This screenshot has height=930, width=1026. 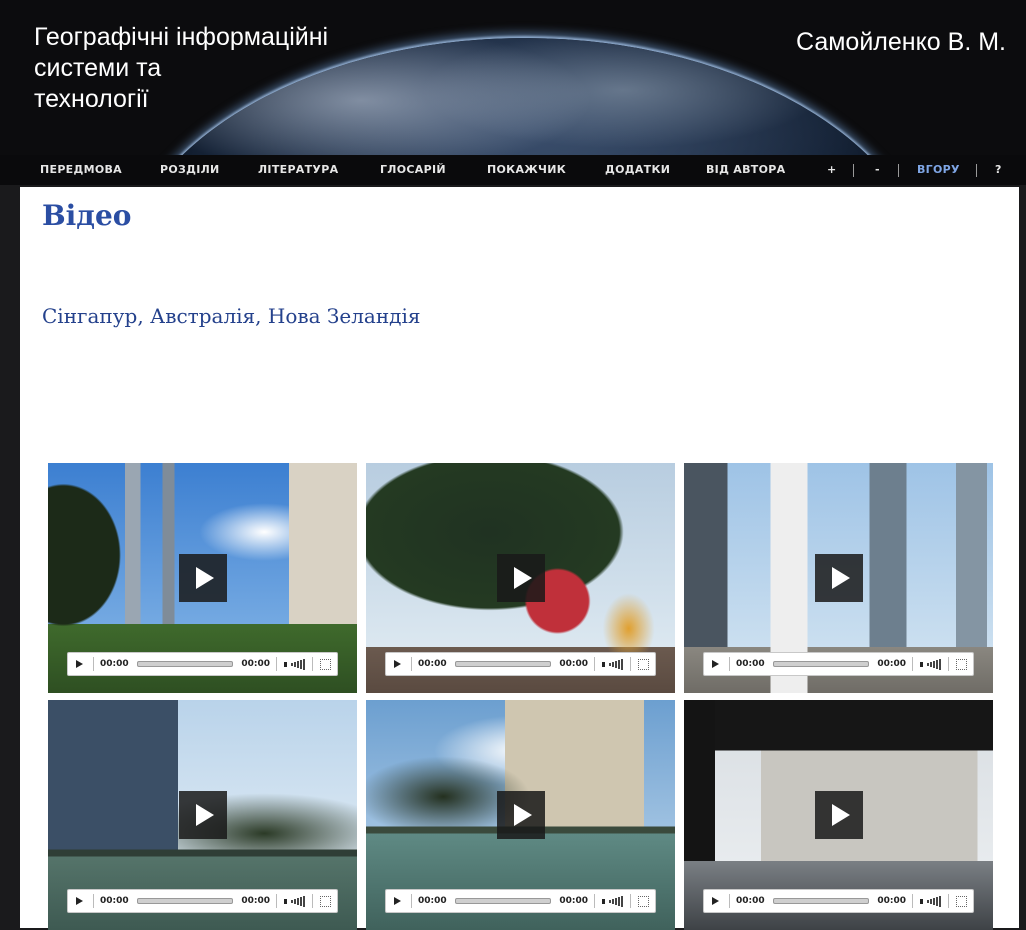 What do you see at coordinates (413, 170) in the screenshot?
I see `nav-item-glossary: ГЛОСАРІЙ` at bounding box center [413, 170].